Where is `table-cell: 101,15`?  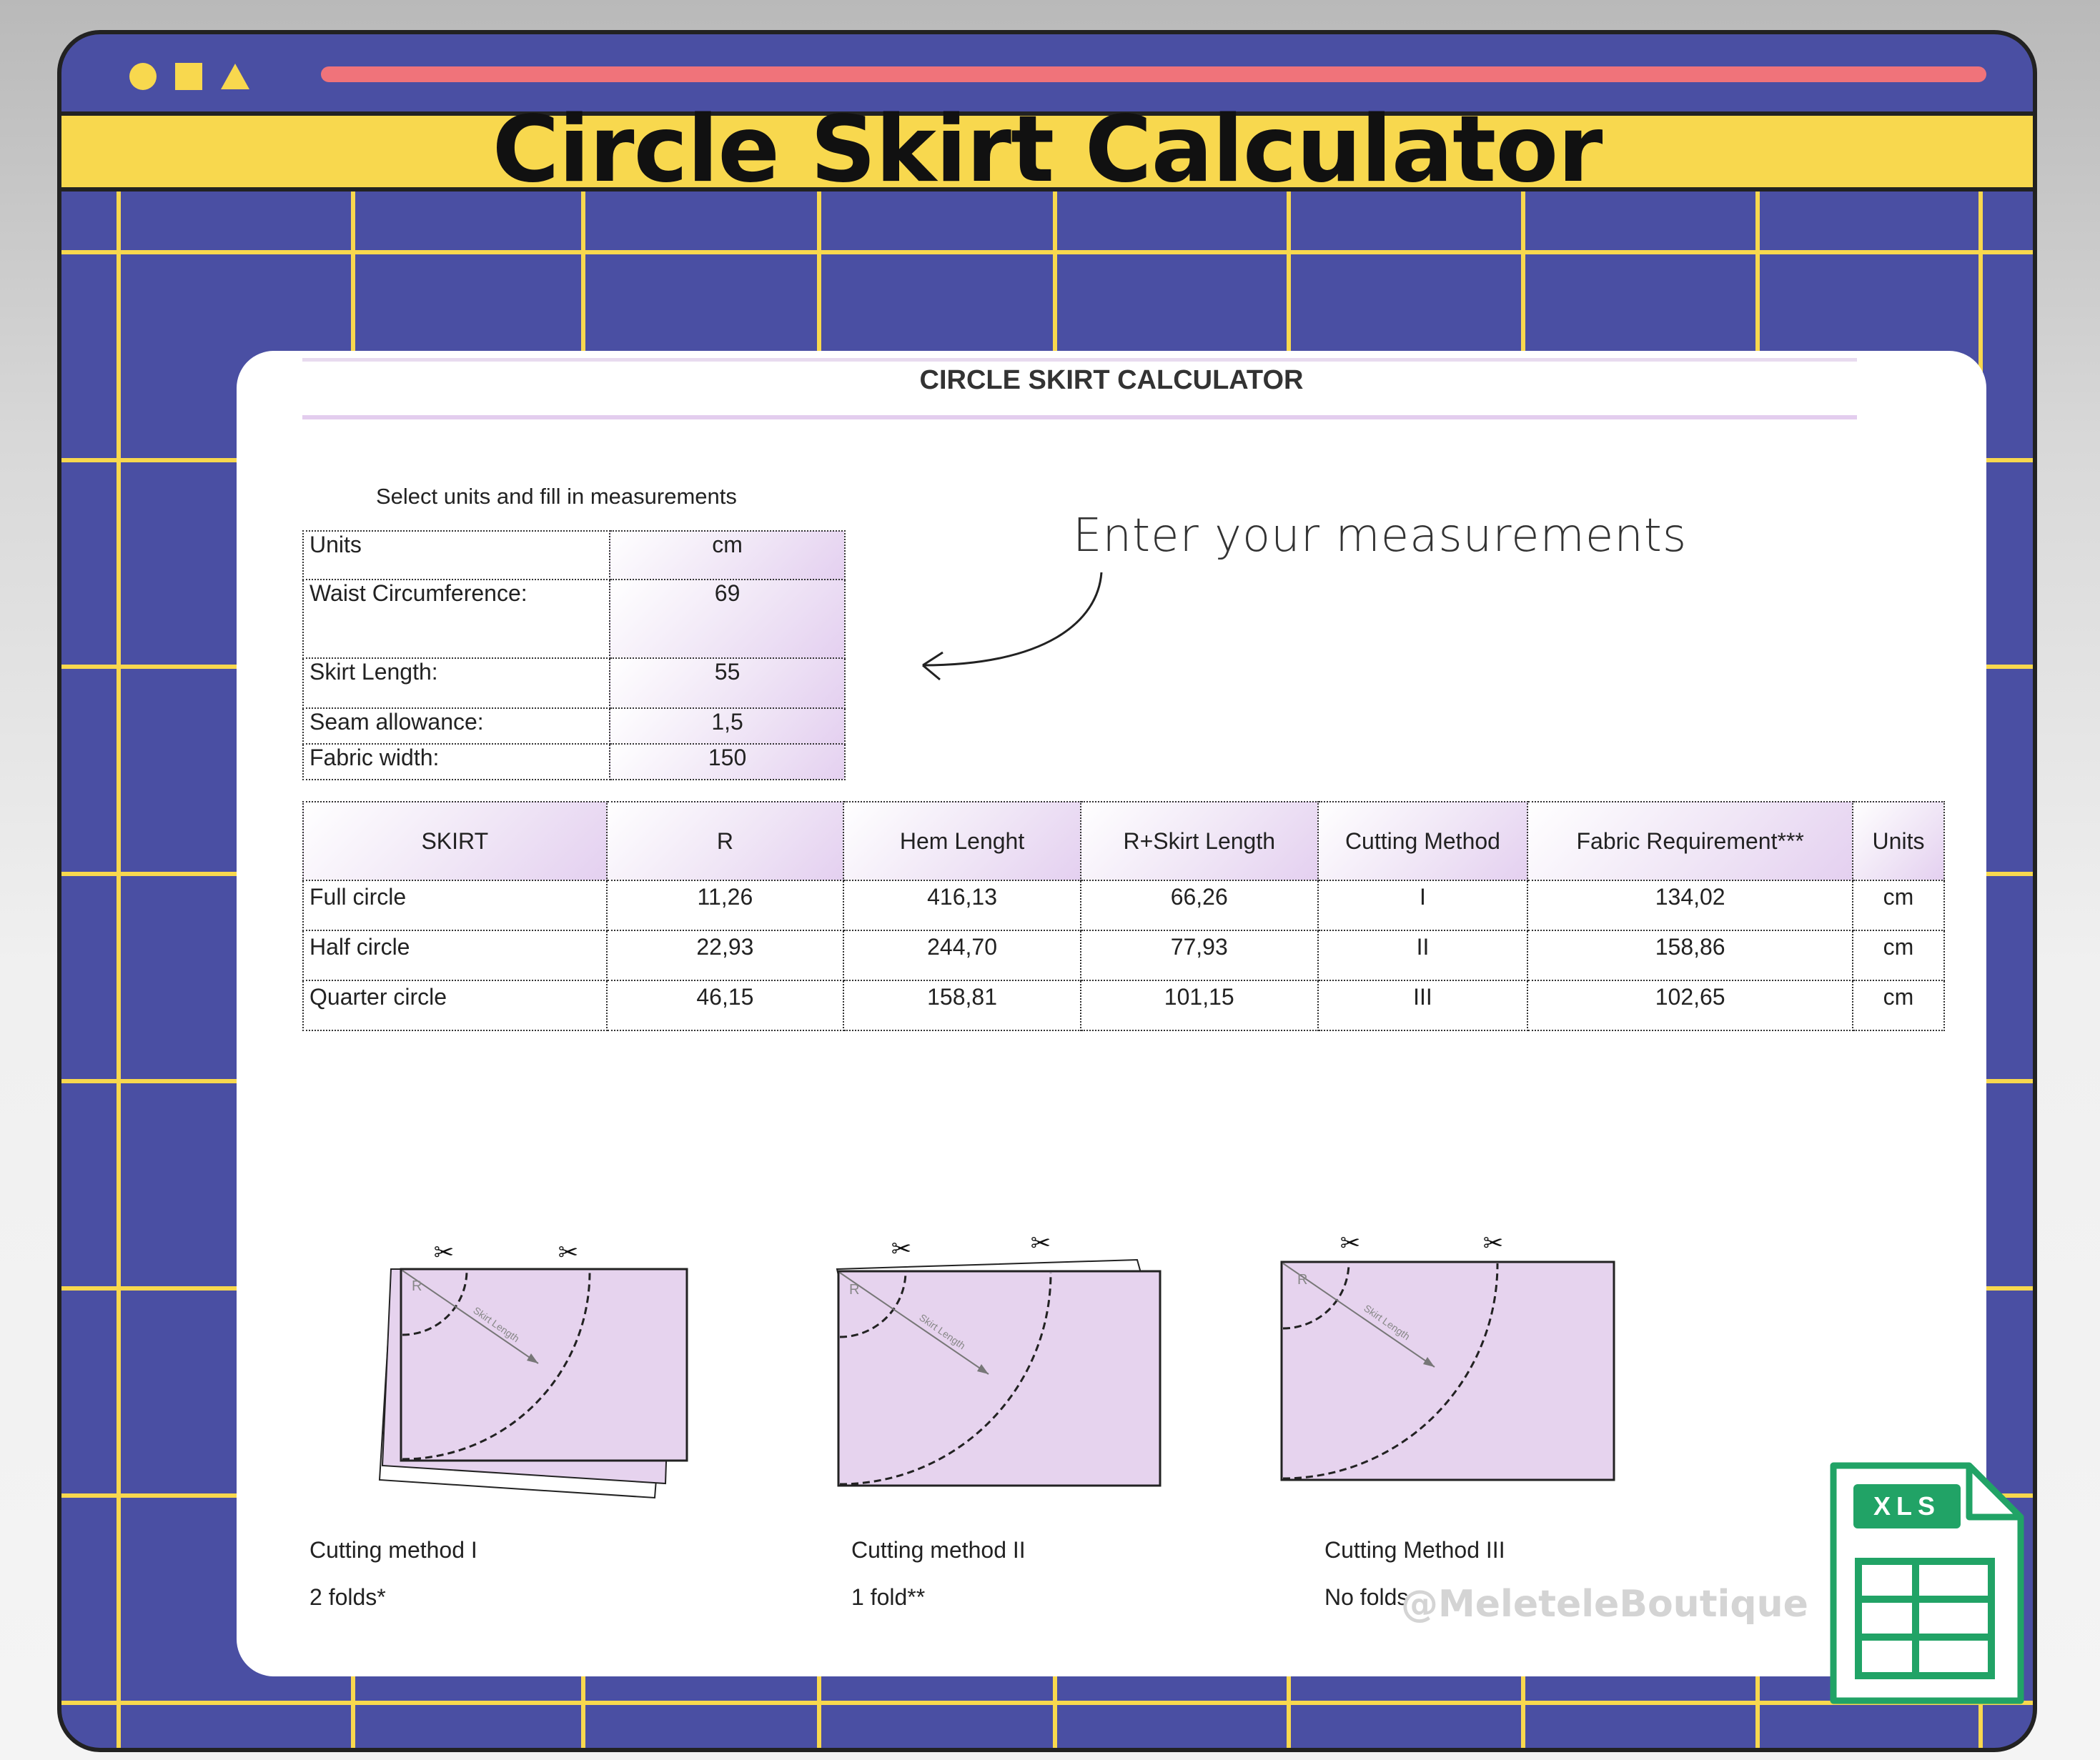
table-cell: 101,15 is located at coordinates (1199, 1005).